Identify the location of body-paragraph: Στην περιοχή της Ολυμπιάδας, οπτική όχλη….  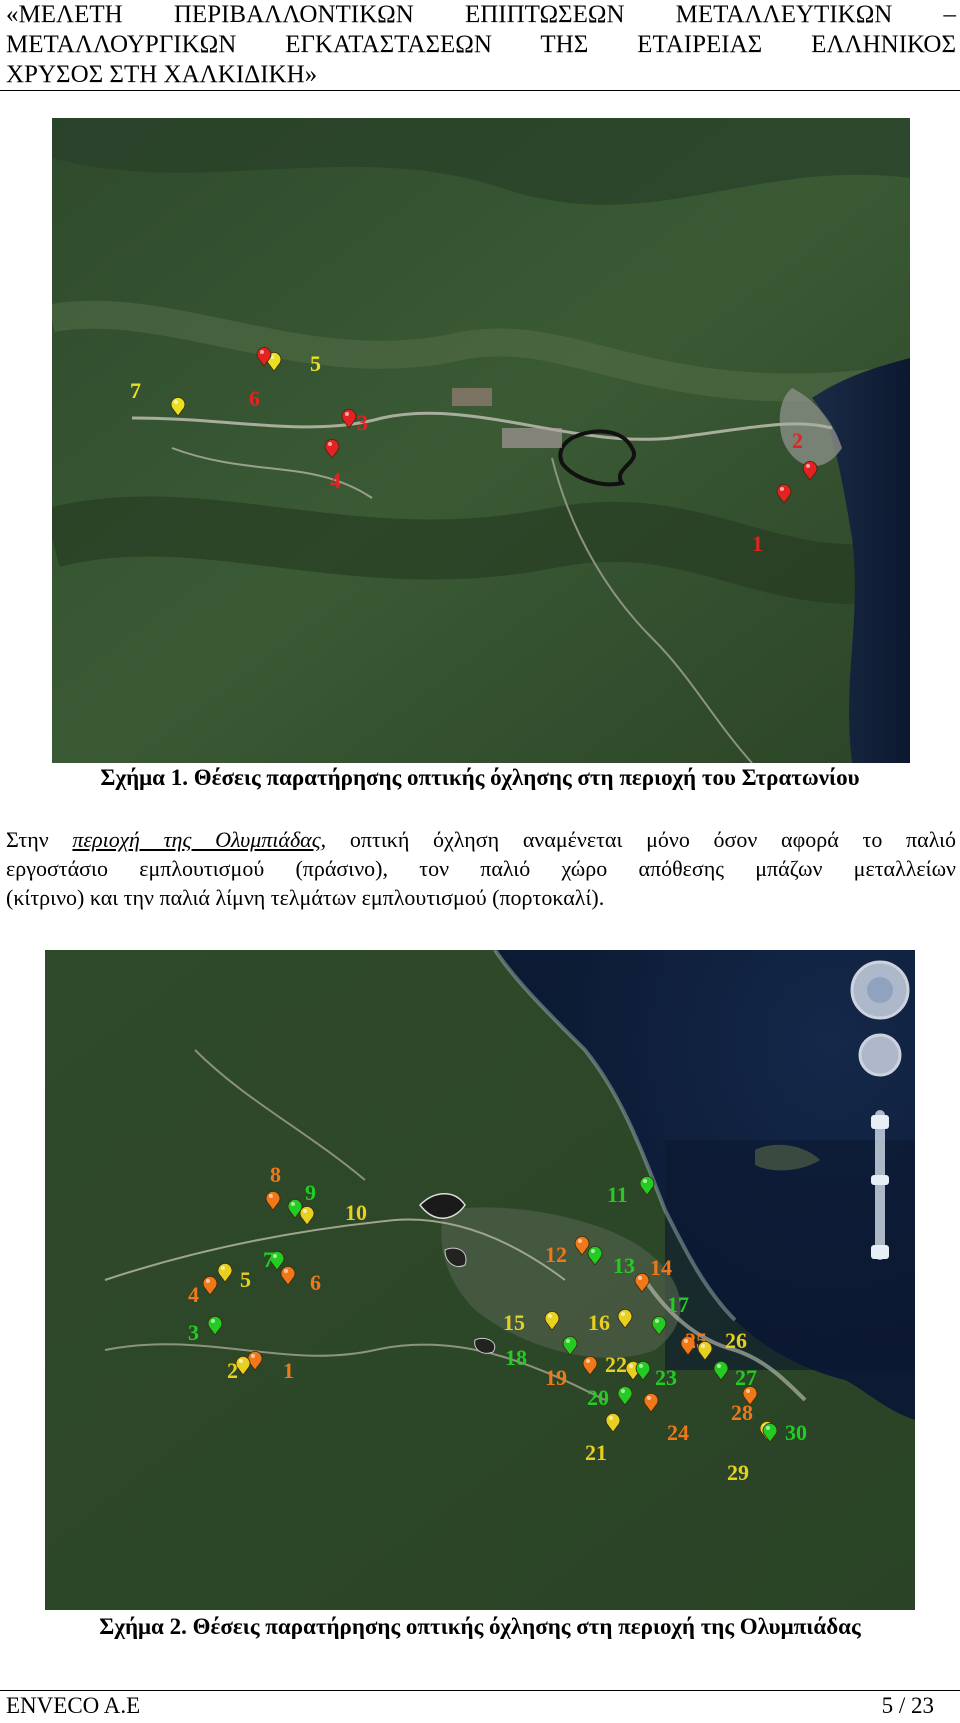
(481, 868).